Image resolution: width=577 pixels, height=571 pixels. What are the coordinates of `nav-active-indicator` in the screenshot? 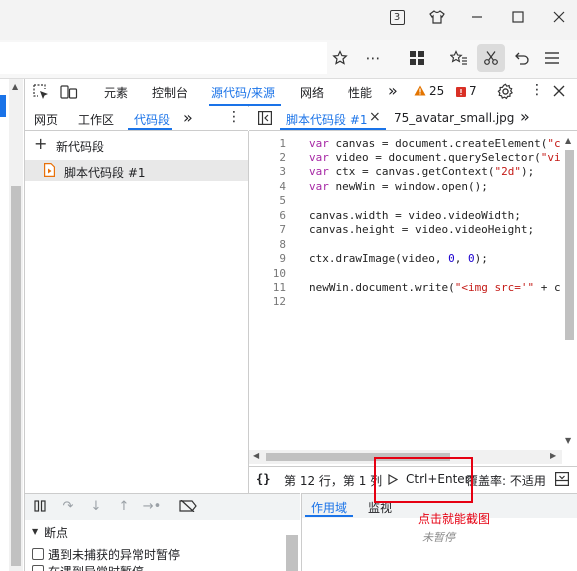 It's located at (150, 129).